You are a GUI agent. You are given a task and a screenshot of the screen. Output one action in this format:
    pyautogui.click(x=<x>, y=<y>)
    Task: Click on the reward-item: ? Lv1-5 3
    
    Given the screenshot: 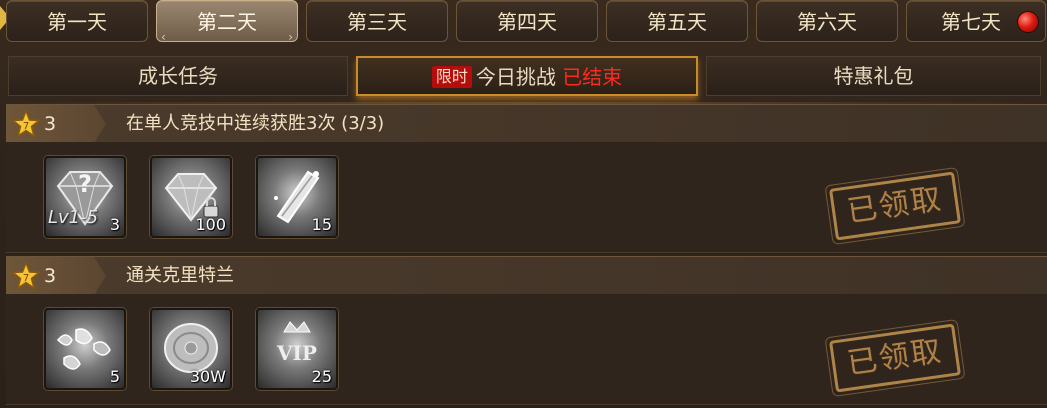 What is the action you would take?
    pyautogui.click(x=85, y=197)
    